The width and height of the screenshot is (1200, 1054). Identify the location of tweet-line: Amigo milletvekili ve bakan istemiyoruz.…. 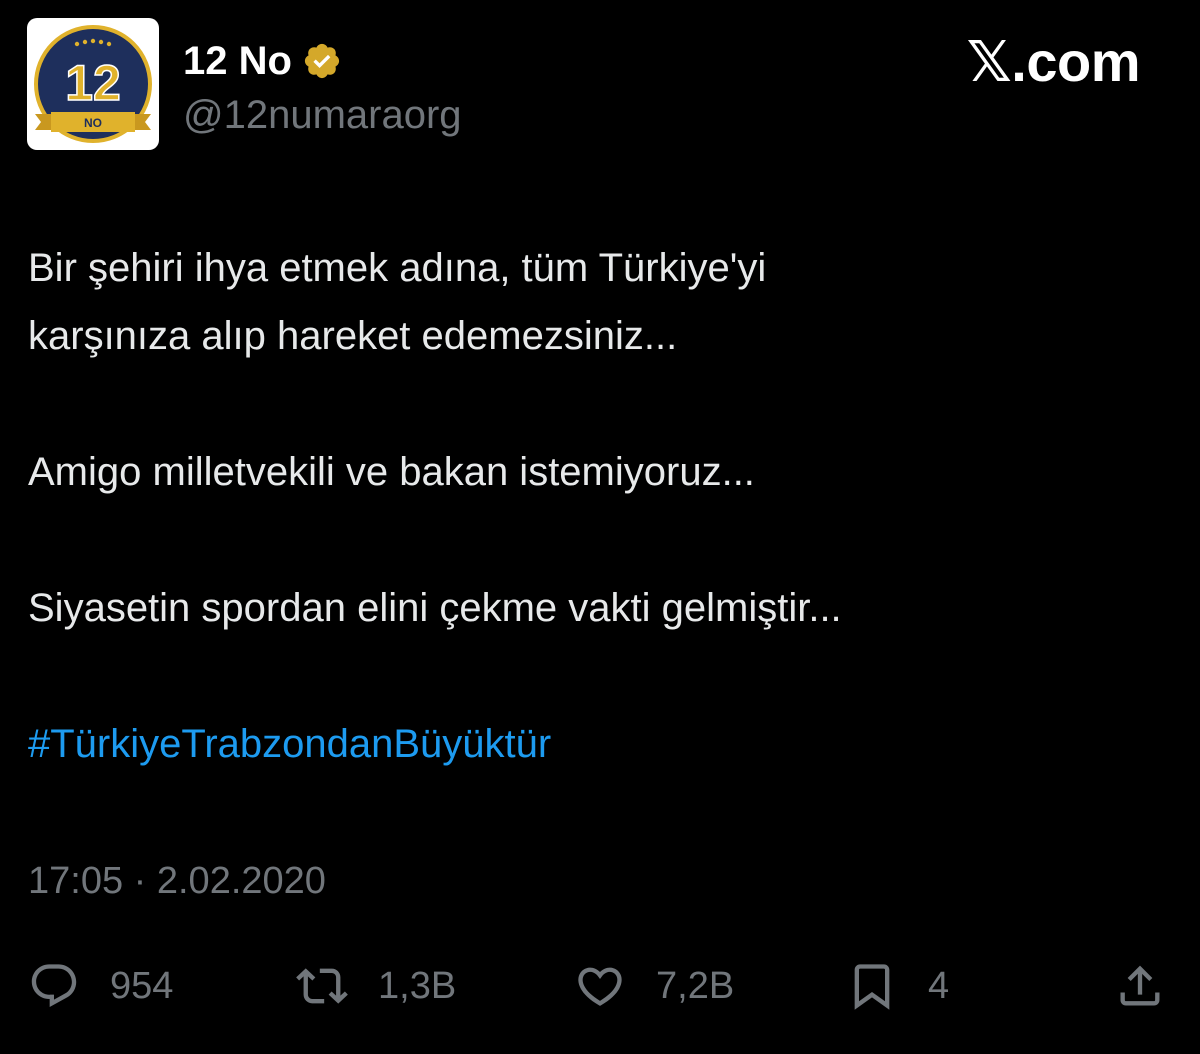
(391, 472).